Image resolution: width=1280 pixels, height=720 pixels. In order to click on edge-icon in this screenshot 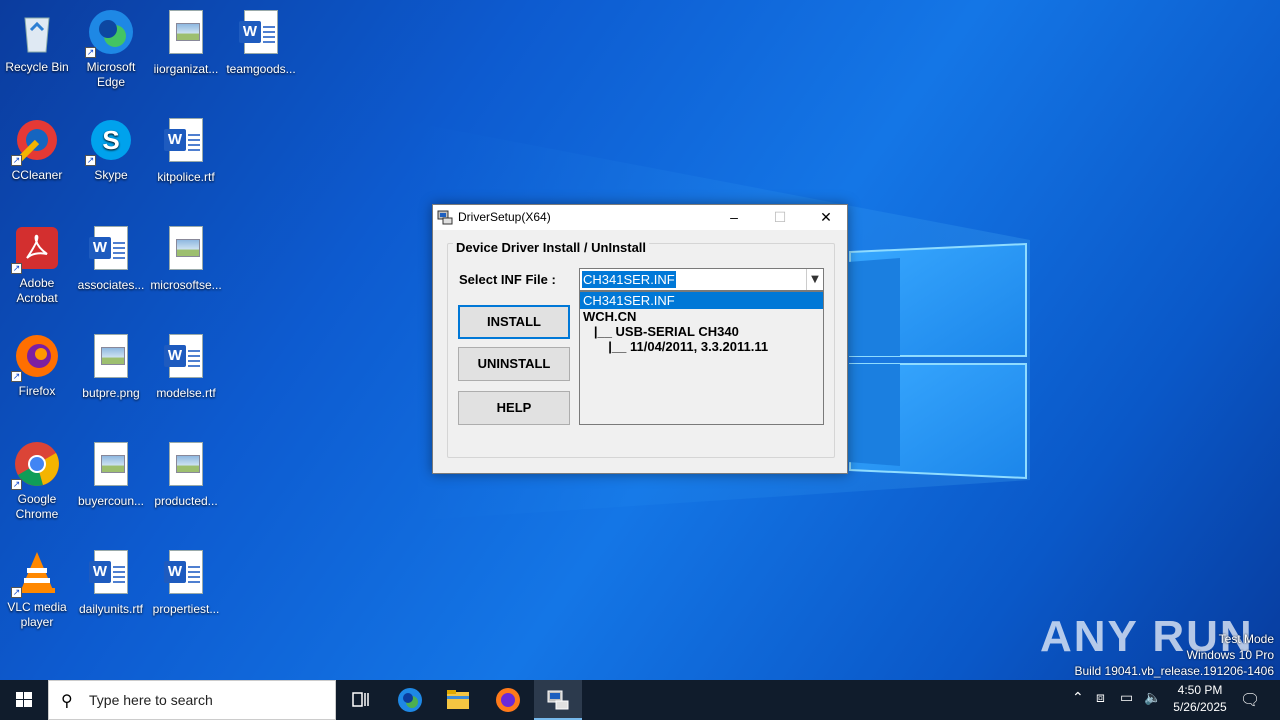, I will do `click(410, 700)`.